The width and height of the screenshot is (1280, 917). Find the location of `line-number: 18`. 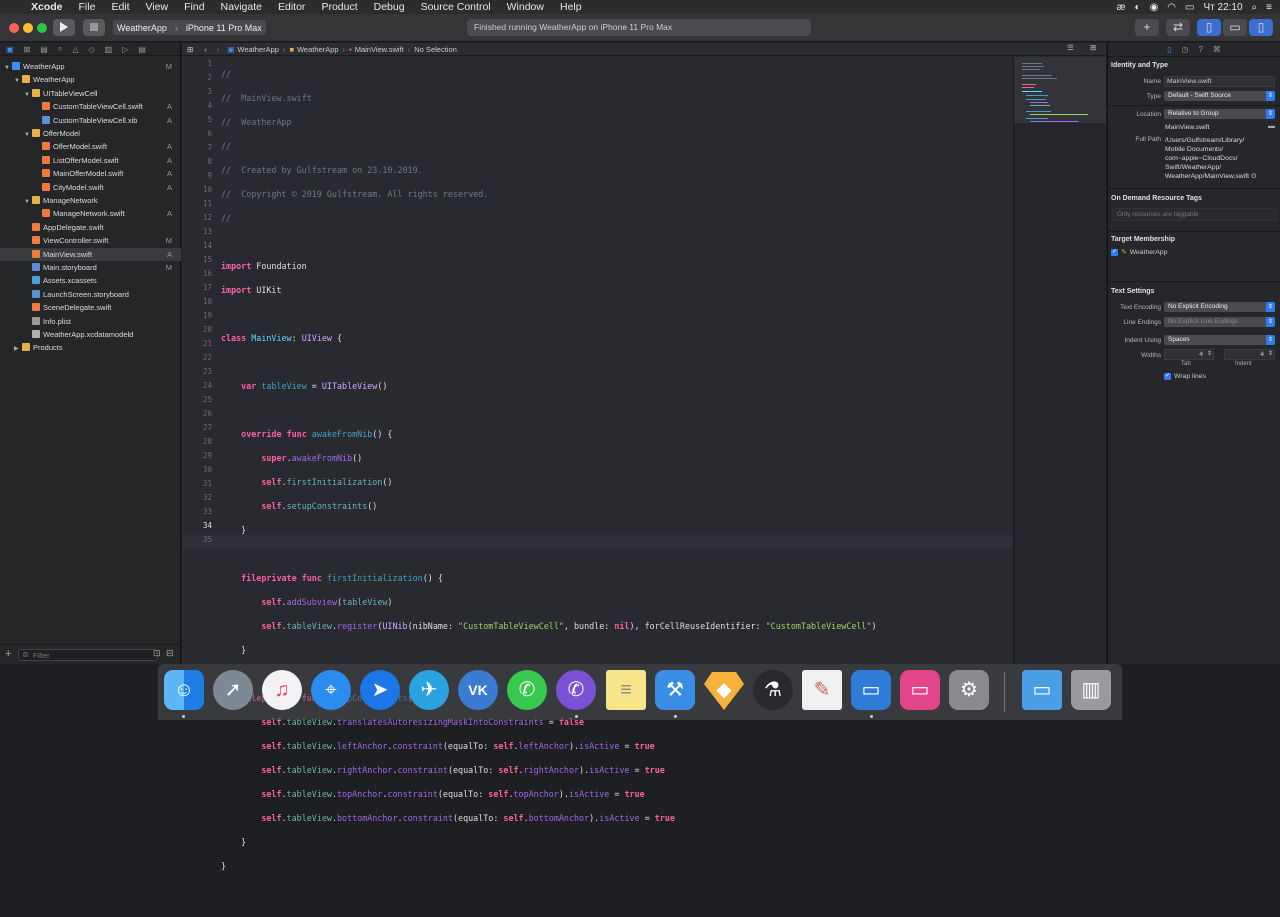

line-number: 18 is located at coordinates (197, 302).